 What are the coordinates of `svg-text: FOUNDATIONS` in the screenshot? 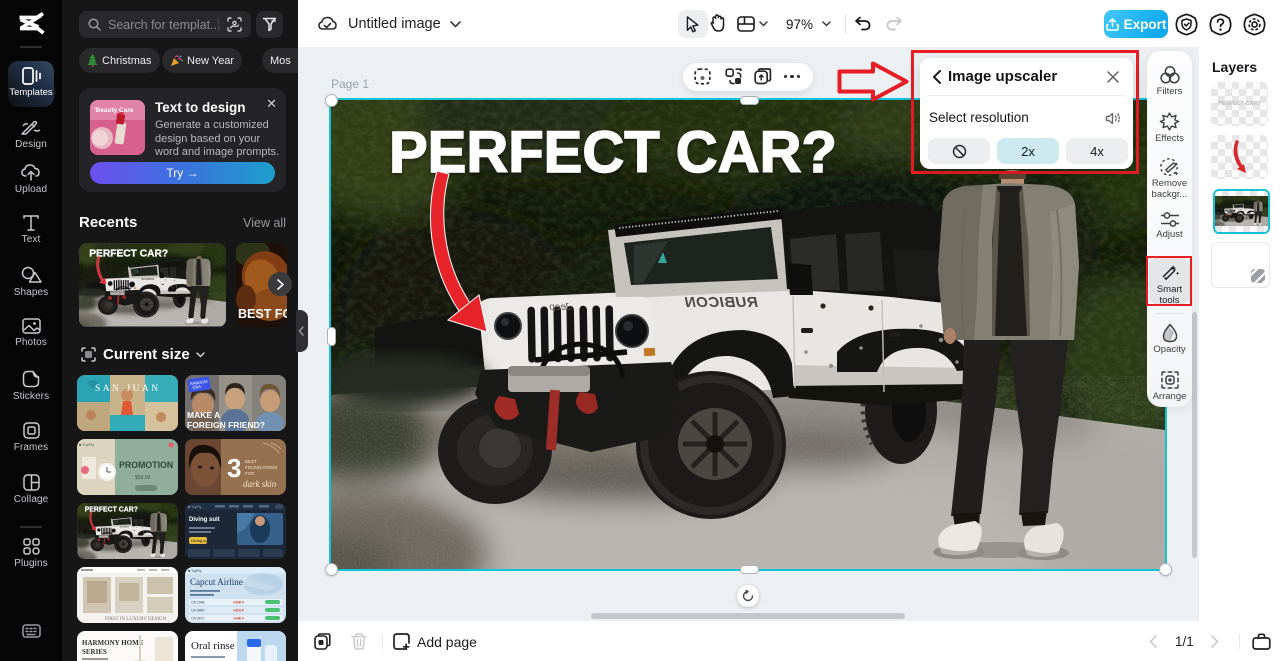 It's located at (261, 467).